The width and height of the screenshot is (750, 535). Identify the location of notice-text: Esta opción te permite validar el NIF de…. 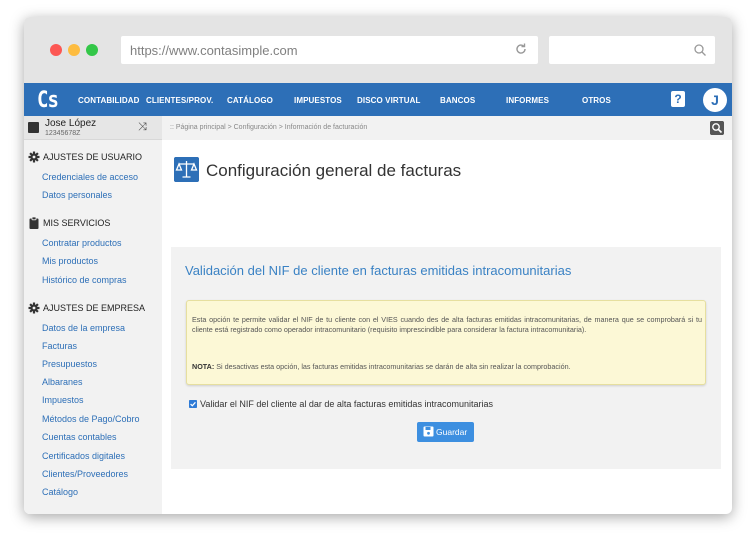
(447, 324).